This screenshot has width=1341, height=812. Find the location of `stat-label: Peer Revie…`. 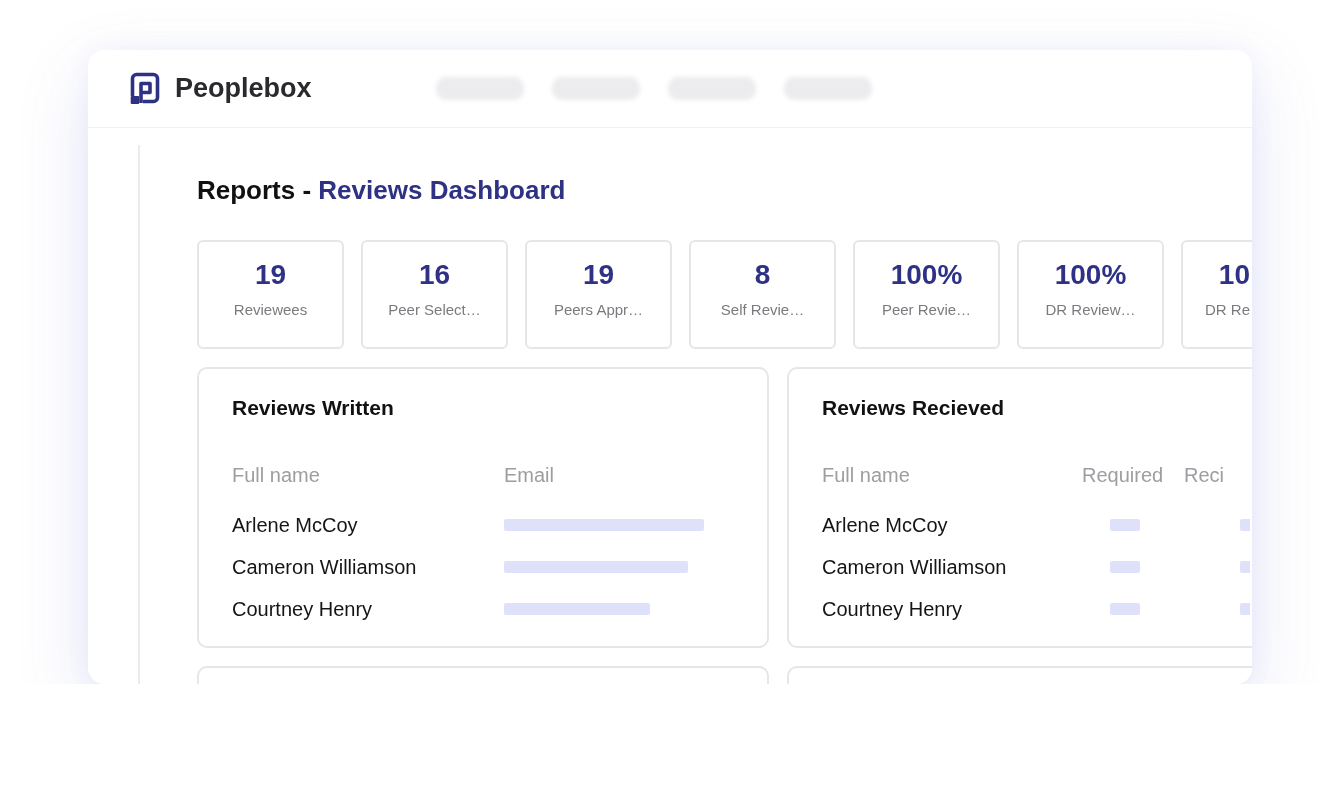

stat-label: Peer Revie… is located at coordinates (926, 310).